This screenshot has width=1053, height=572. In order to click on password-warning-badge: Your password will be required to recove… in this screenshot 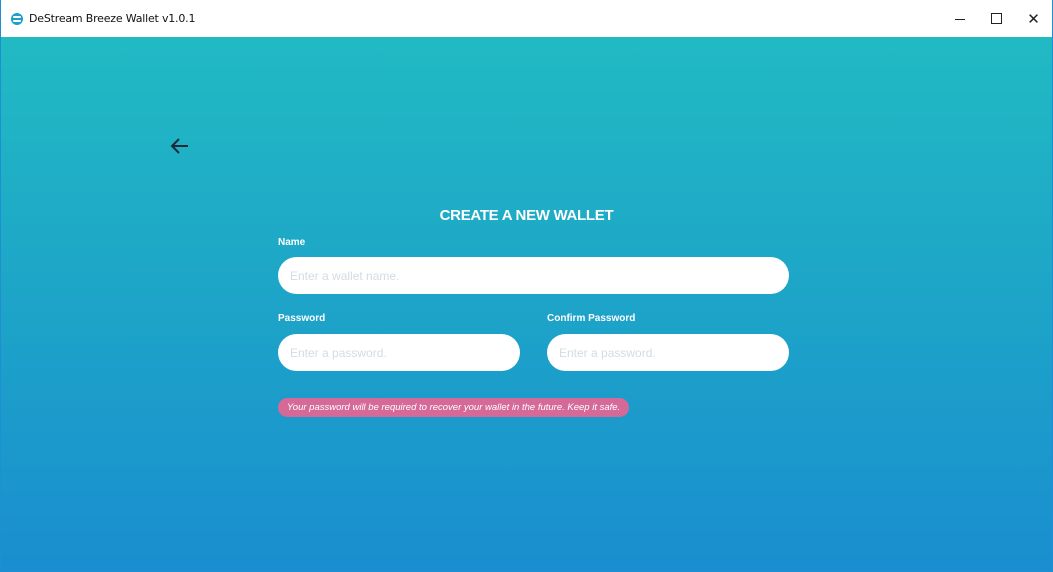, I will do `click(454, 407)`.